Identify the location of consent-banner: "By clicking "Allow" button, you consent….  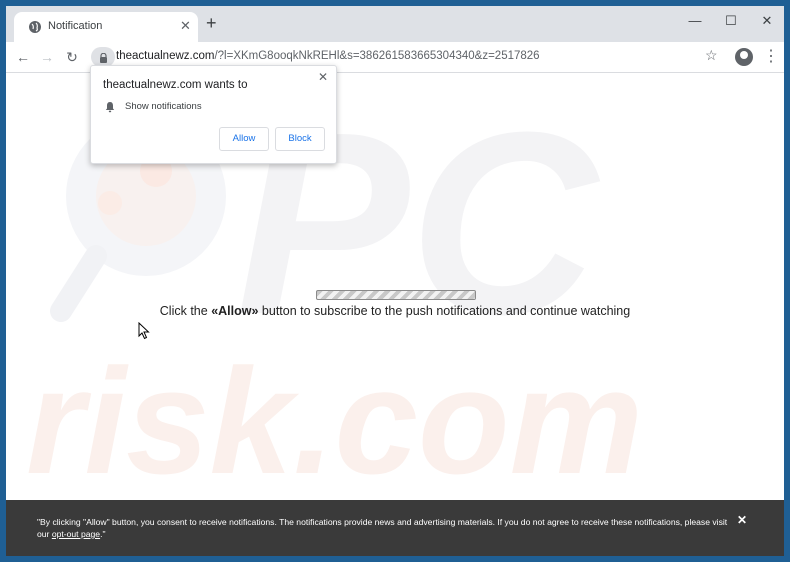
(395, 528).